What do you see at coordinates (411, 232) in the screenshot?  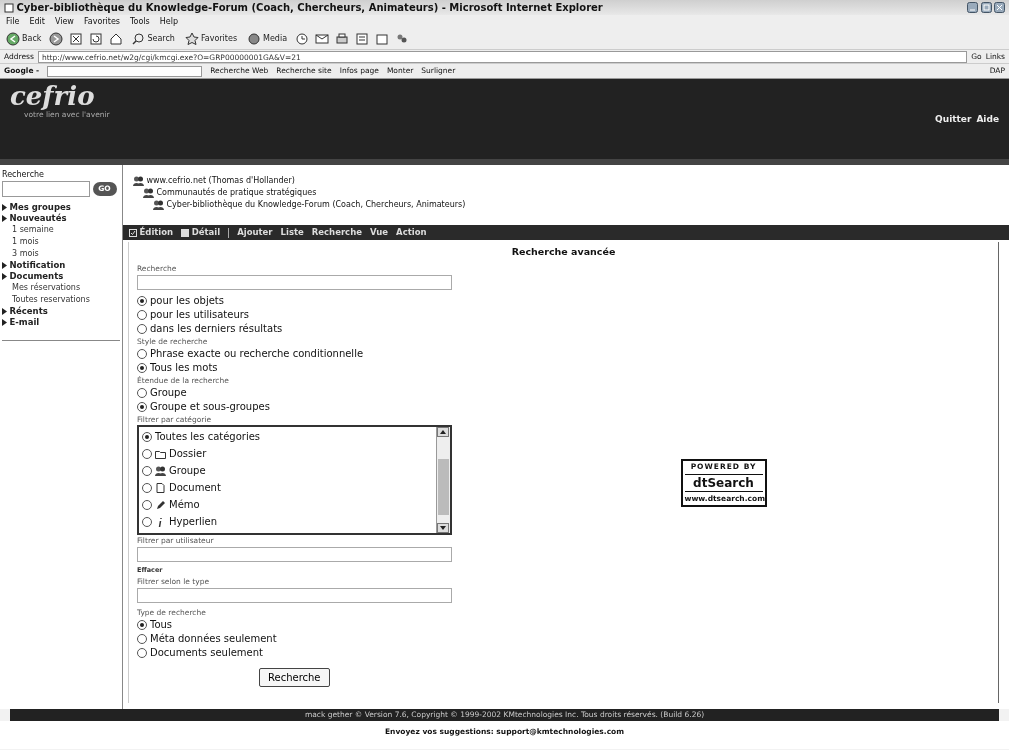 I see `action-menu-item: Action` at bounding box center [411, 232].